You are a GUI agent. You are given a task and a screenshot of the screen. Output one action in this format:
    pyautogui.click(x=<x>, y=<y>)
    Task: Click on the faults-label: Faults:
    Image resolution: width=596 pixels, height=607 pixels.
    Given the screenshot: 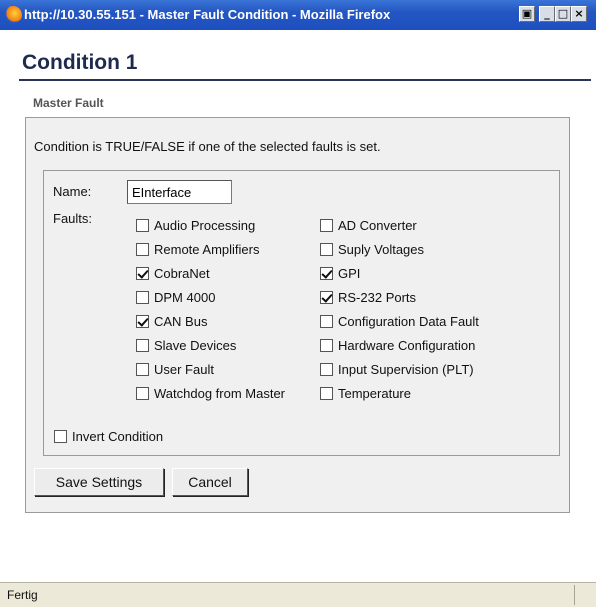 What is the action you would take?
    pyautogui.click(x=73, y=218)
    